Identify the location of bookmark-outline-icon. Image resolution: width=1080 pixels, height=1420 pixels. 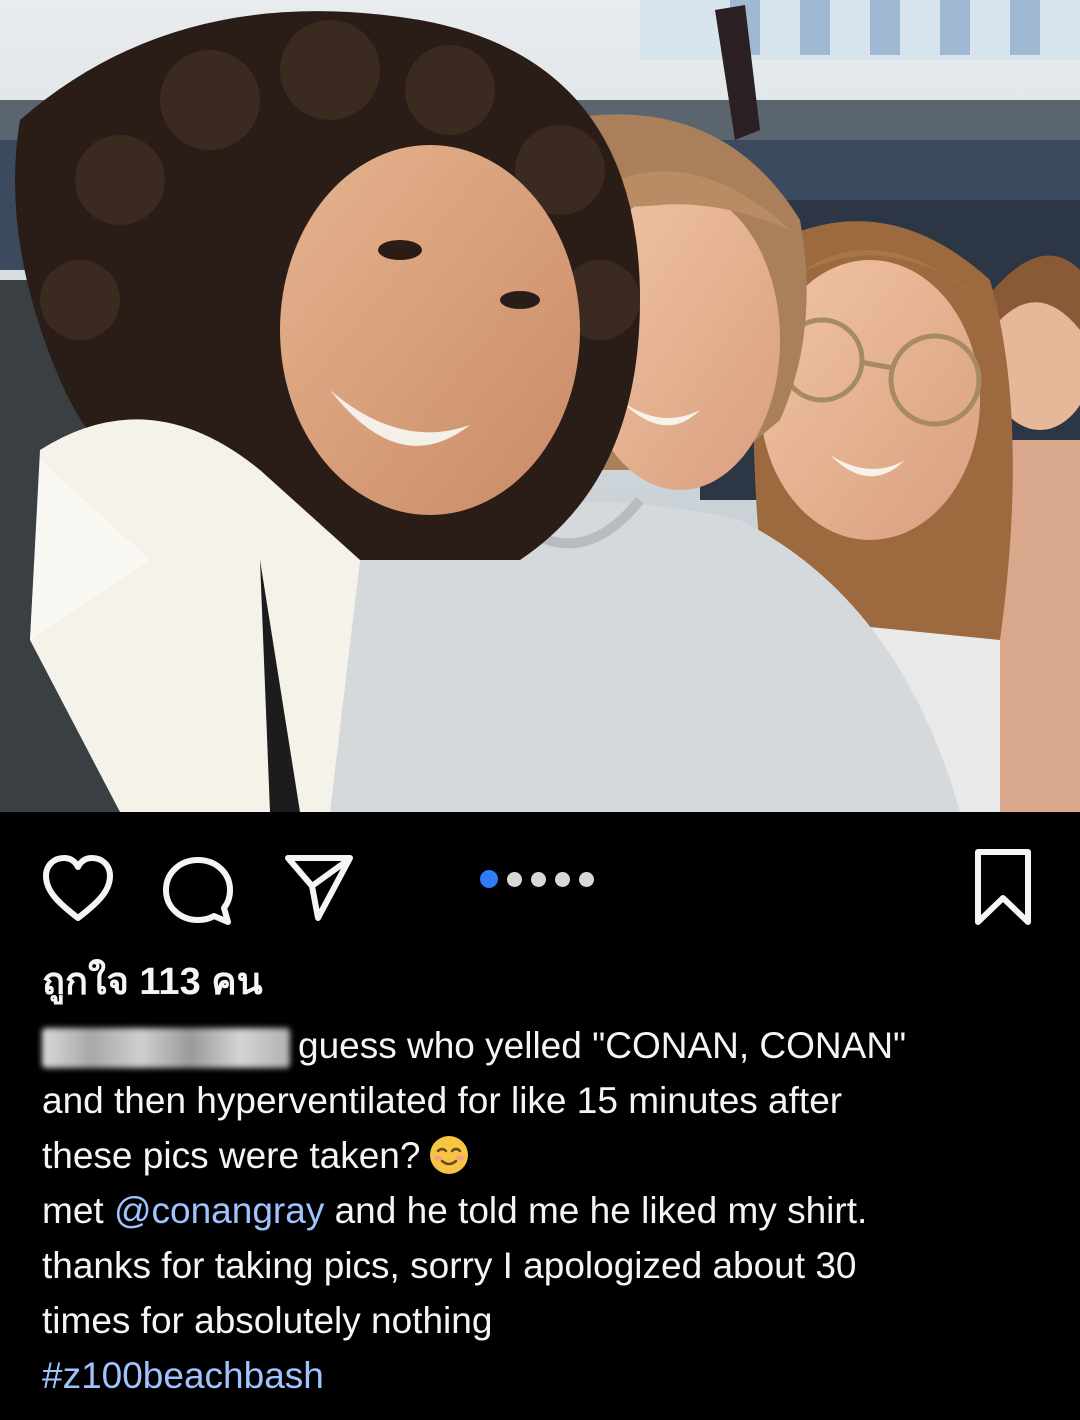
(1003, 888).